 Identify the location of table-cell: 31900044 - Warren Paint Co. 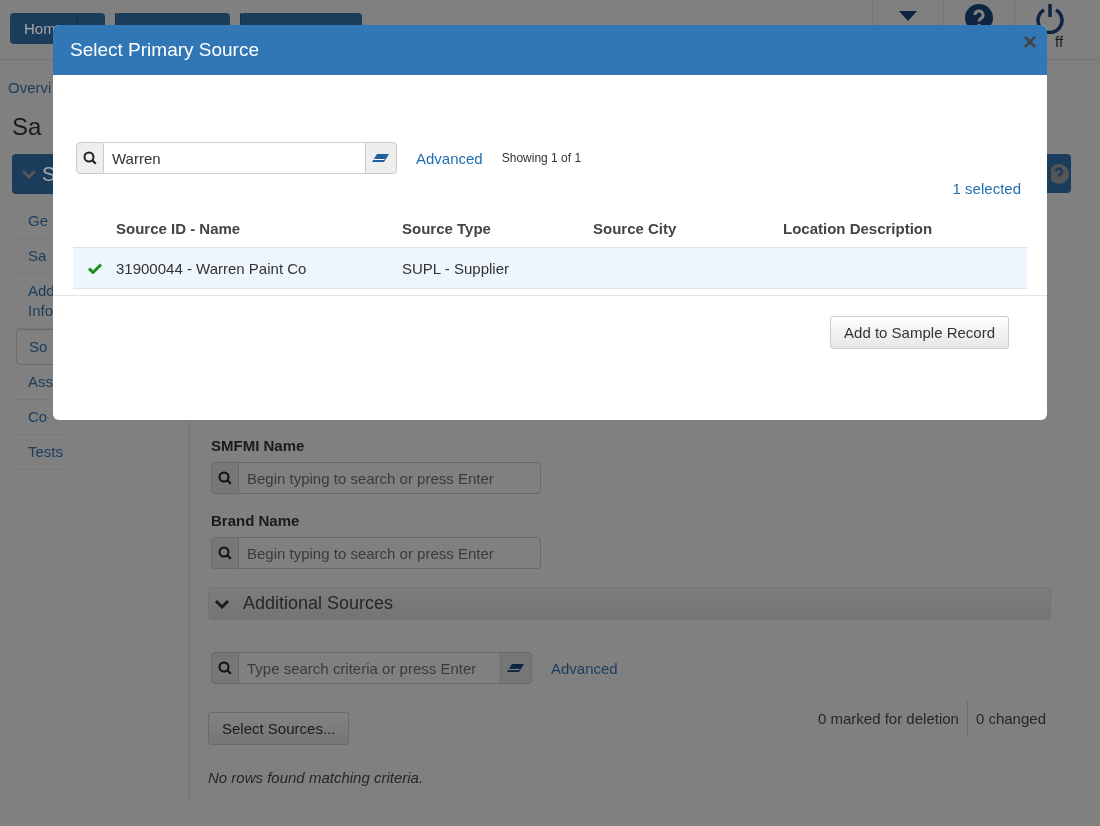
(259, 268).